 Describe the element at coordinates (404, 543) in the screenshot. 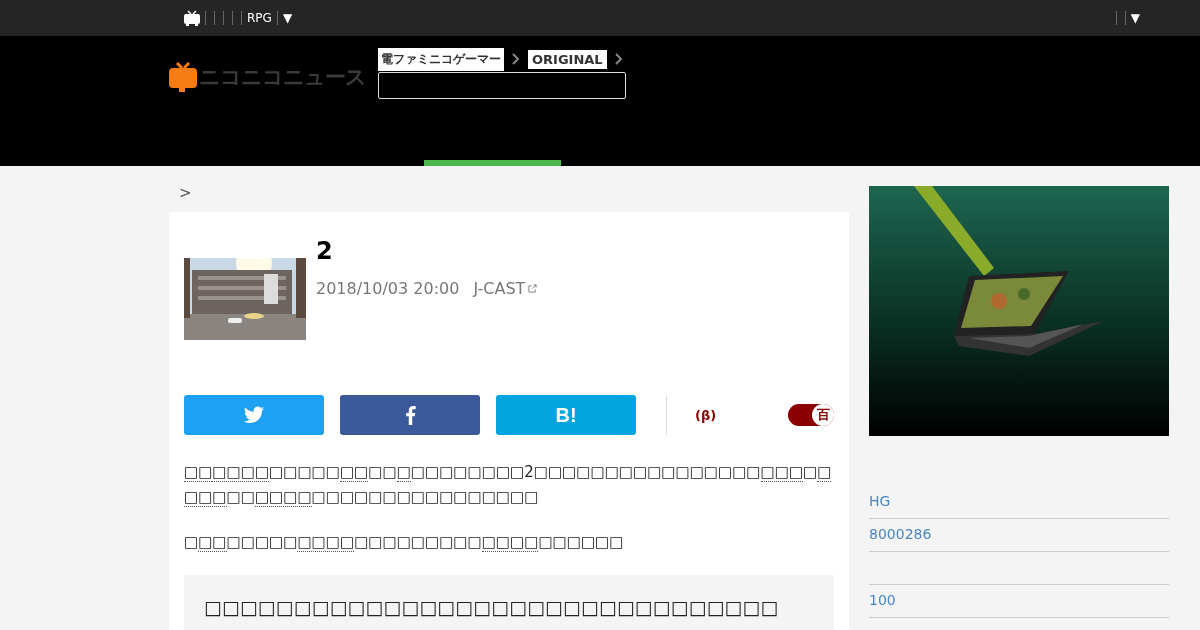

I see `article-paragraph: □□□□□□□□□□□□□□□□□□□□□□□□□□□□□□□` at that location.